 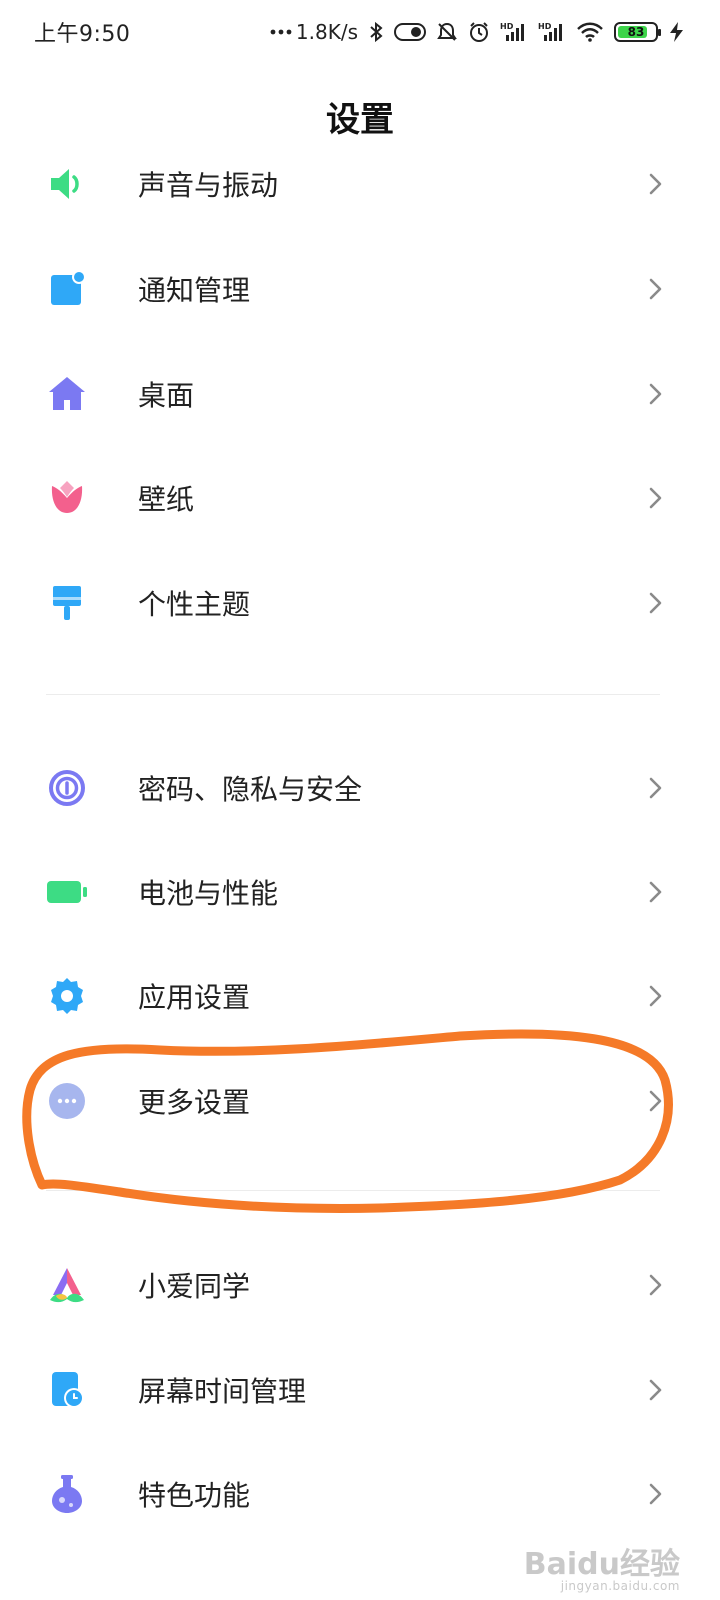 I want to click on xiaoai-icon, so click(x=67, y=1285).